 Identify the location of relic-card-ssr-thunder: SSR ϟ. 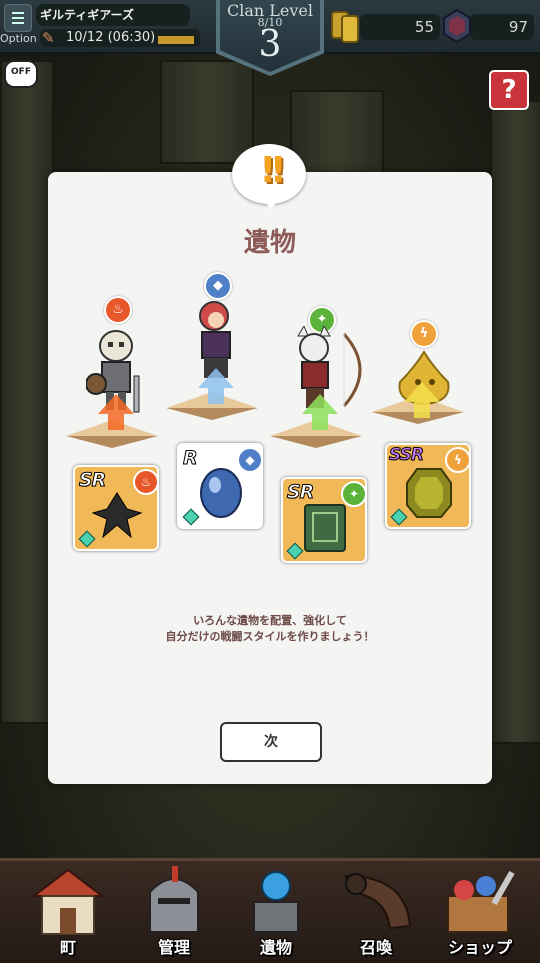
(428, 486).